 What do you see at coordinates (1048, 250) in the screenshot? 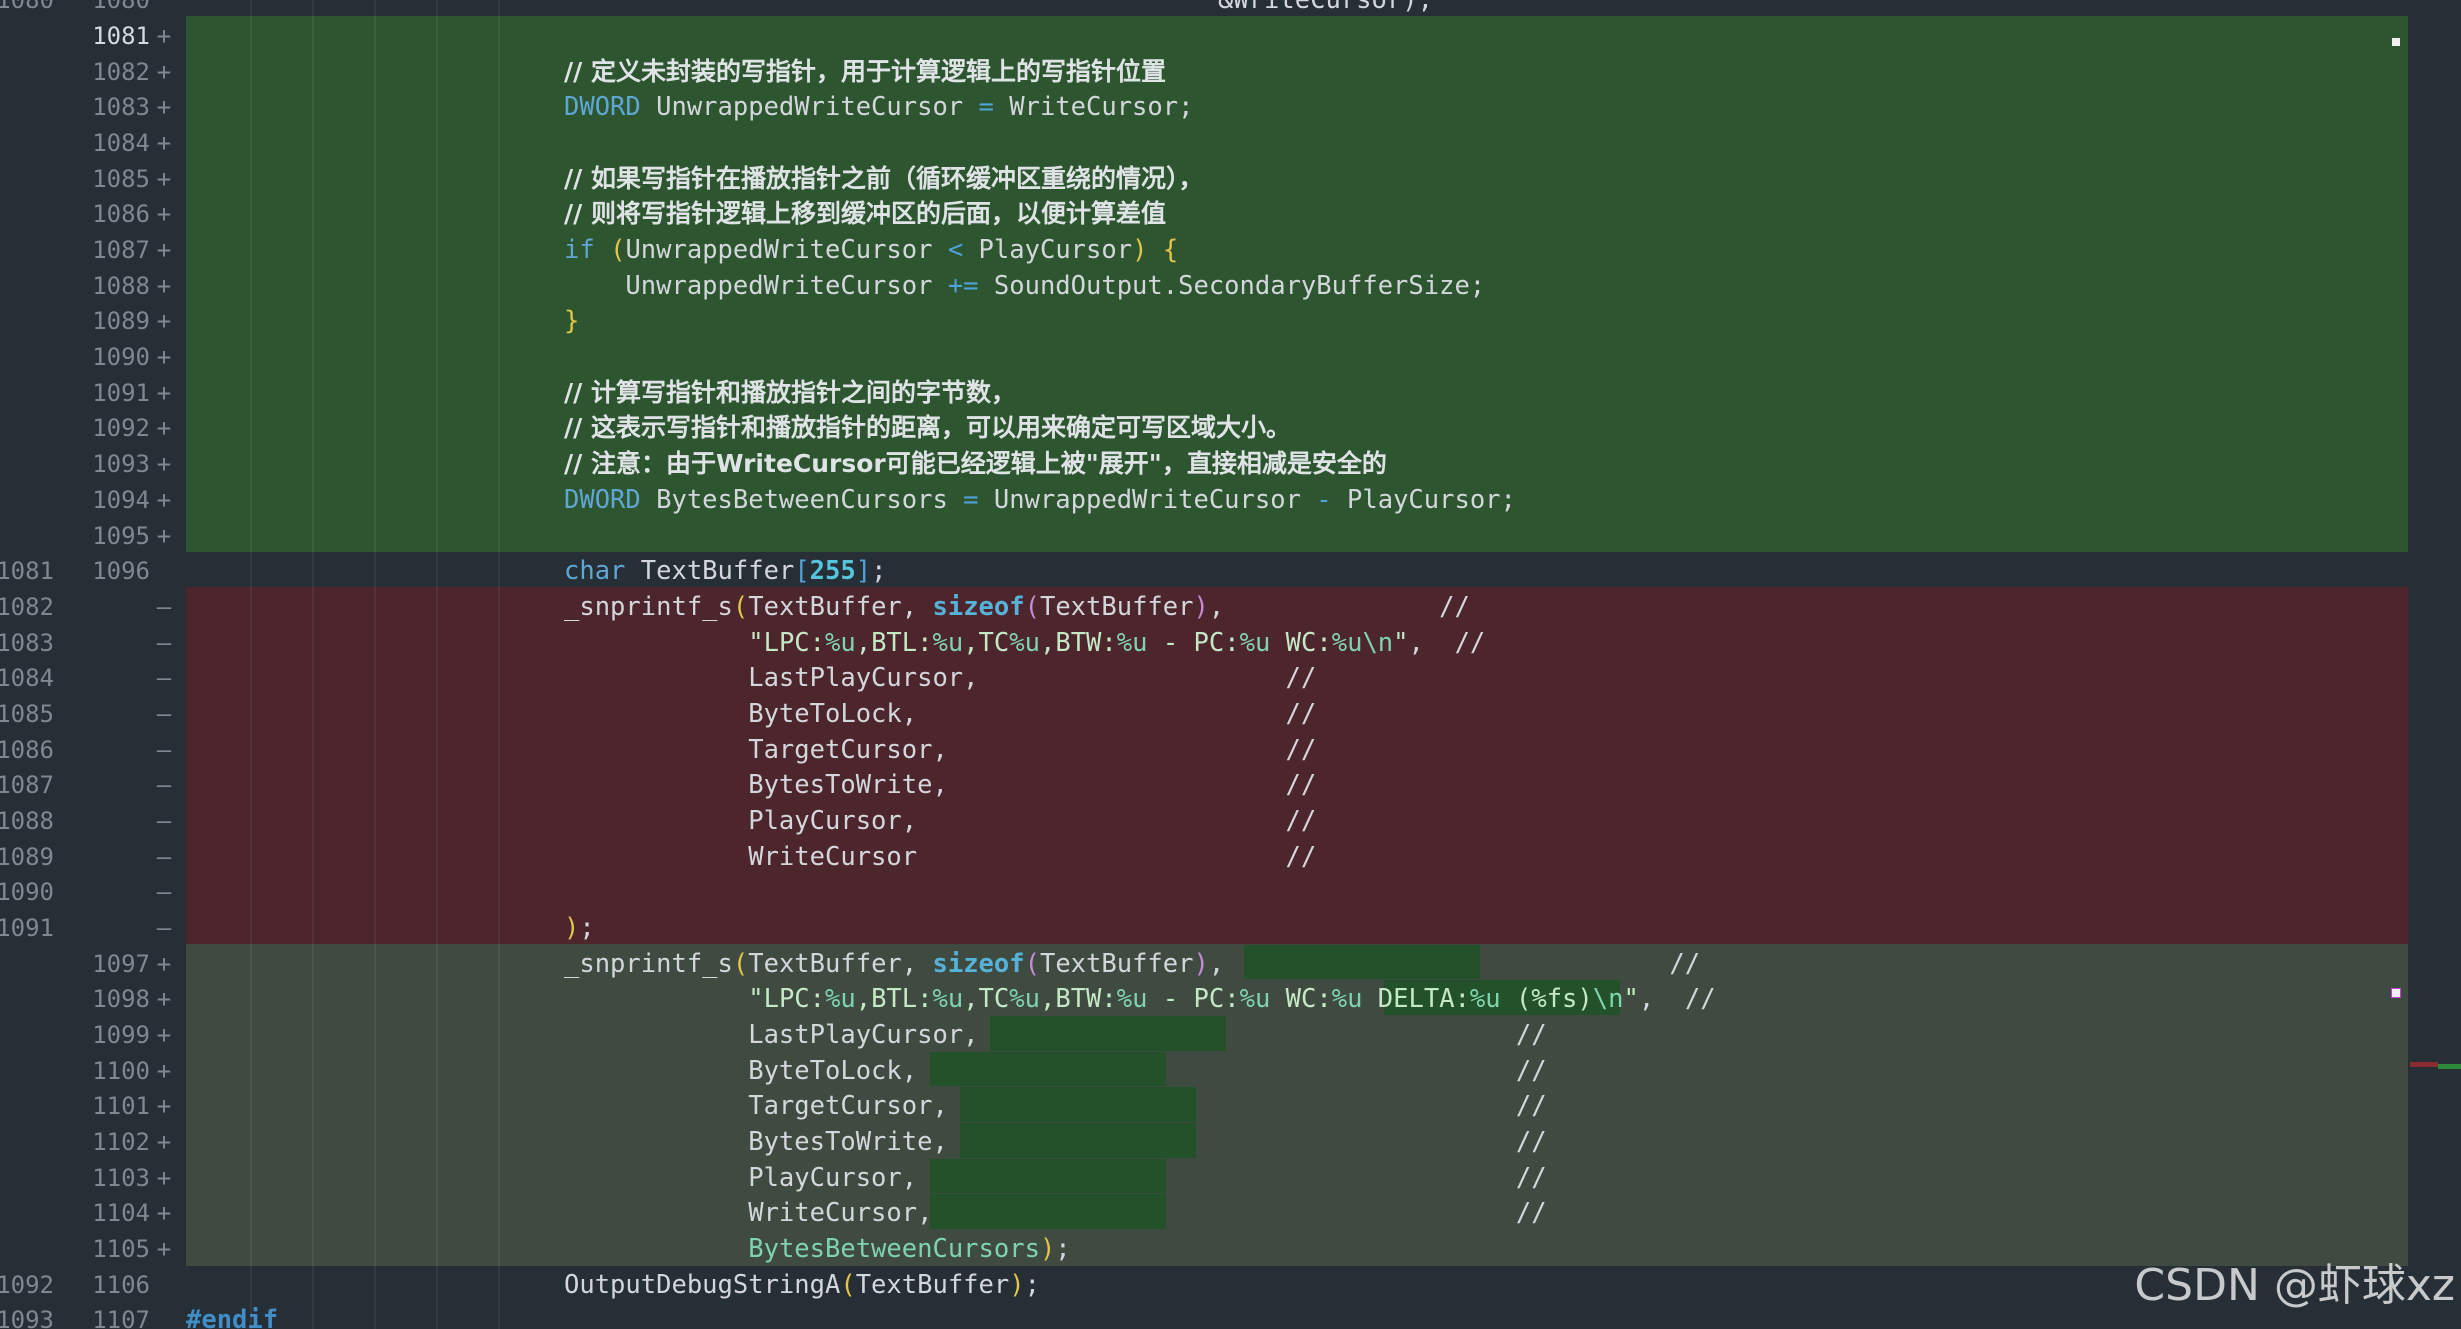
I see `code-token: PlayCursor` at bounding box center [1048, 250].